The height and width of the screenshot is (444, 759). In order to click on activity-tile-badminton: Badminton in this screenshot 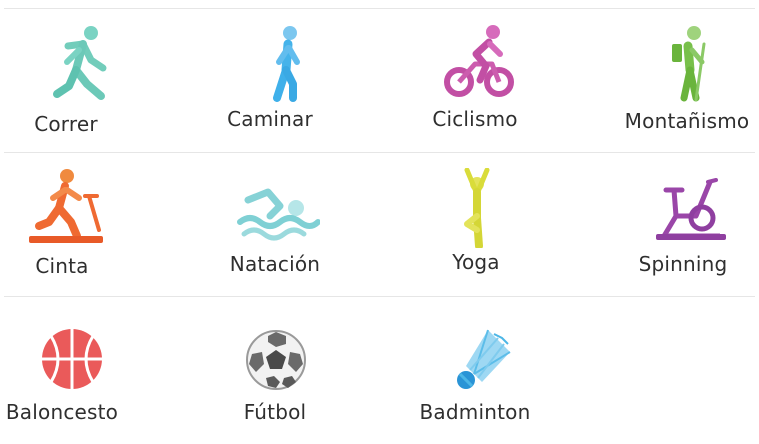, I will do `click(475, 384)`.